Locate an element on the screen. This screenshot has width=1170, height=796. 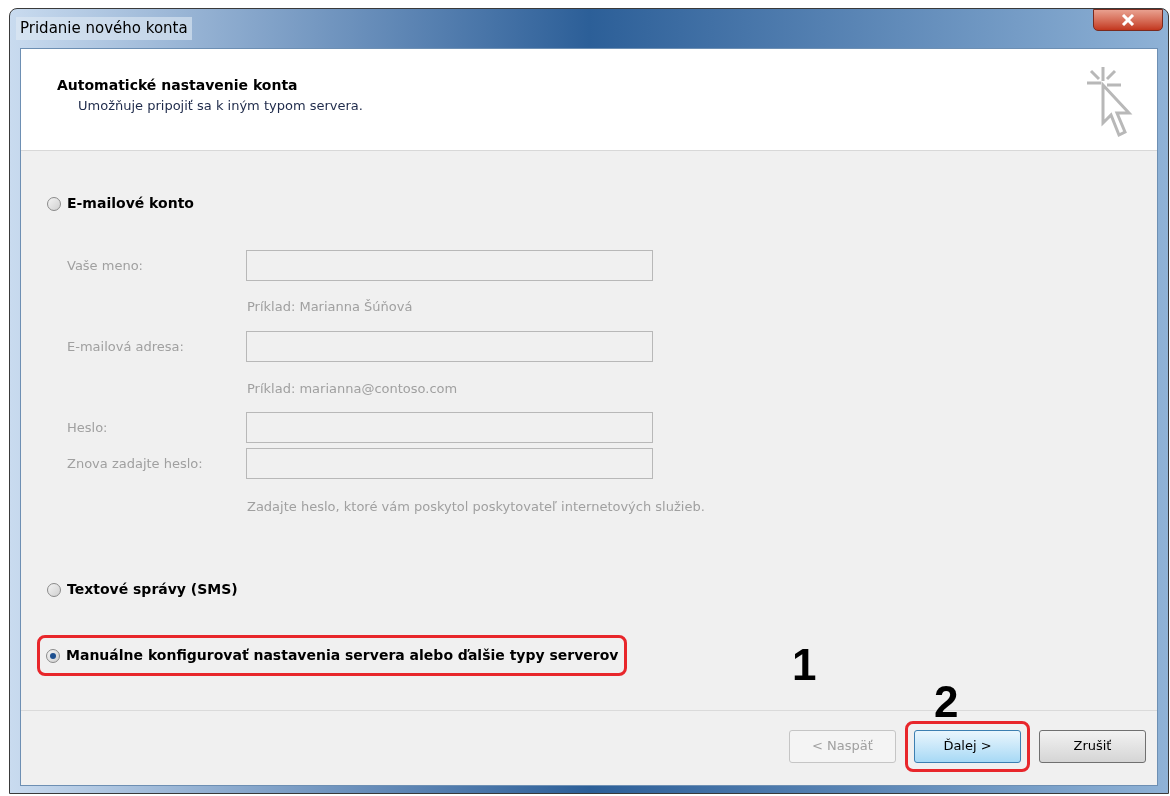
close-button is located at coordinates (1128, 20).